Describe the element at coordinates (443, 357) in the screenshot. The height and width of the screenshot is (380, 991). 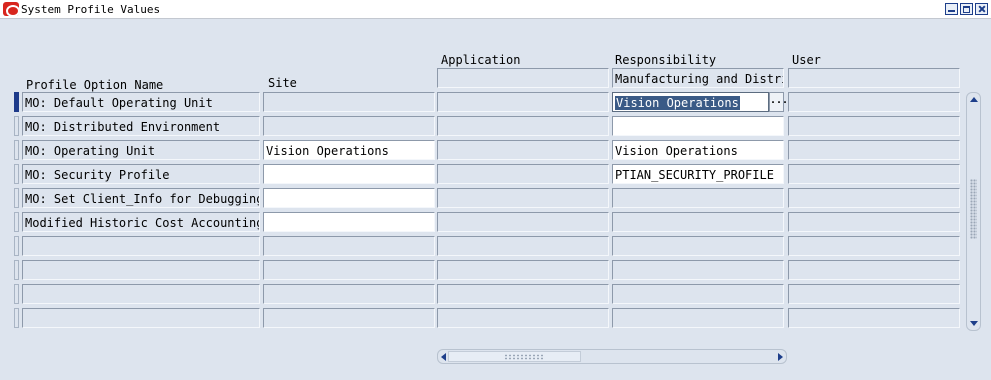
I see `scroll-left-icon` at that location.